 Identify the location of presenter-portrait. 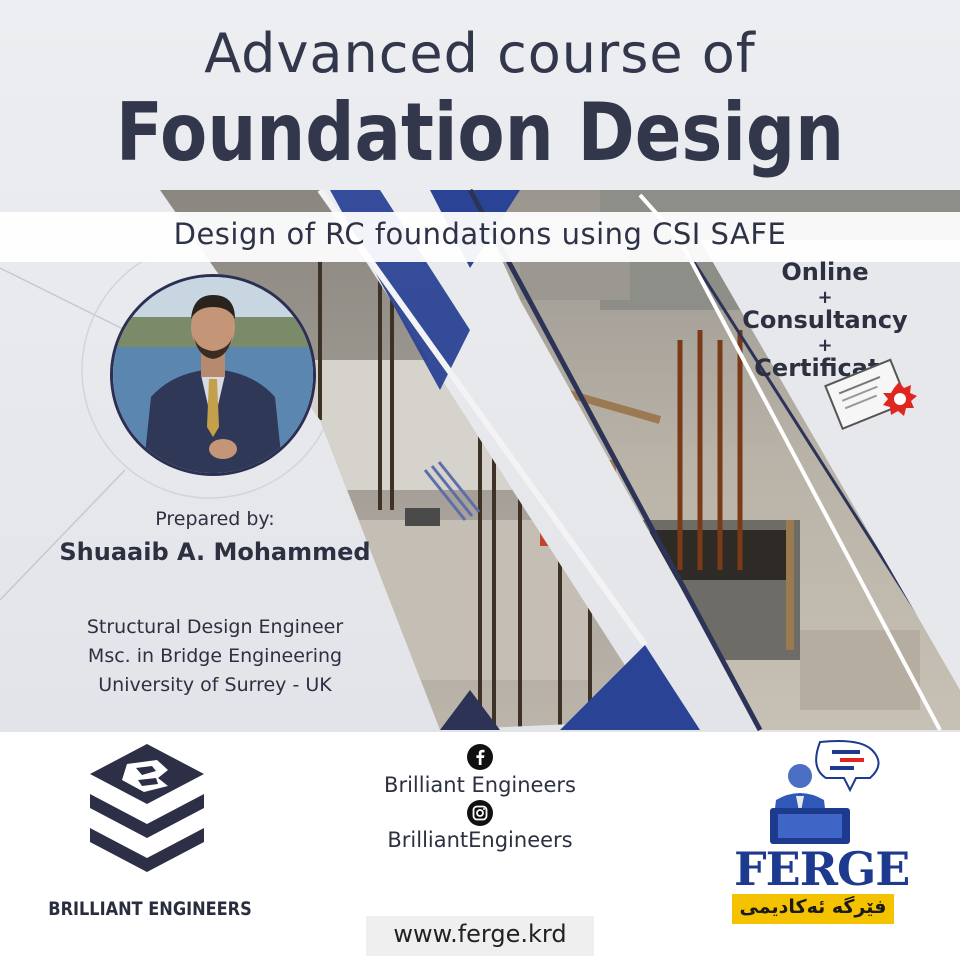
(213, 375).